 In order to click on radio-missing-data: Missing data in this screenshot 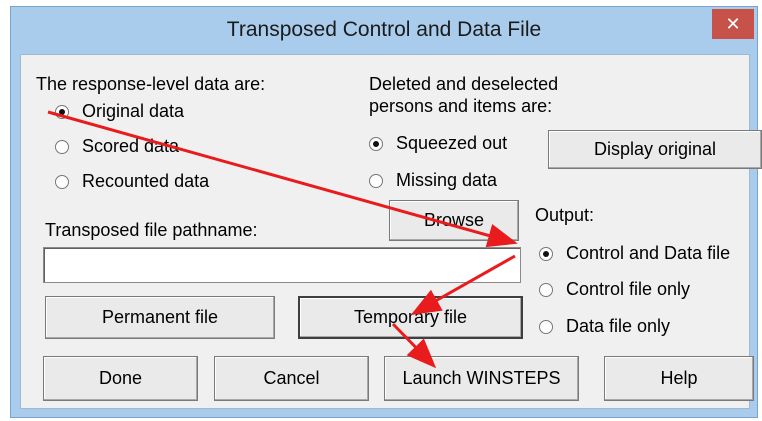, I will do `click(433, 180)`.